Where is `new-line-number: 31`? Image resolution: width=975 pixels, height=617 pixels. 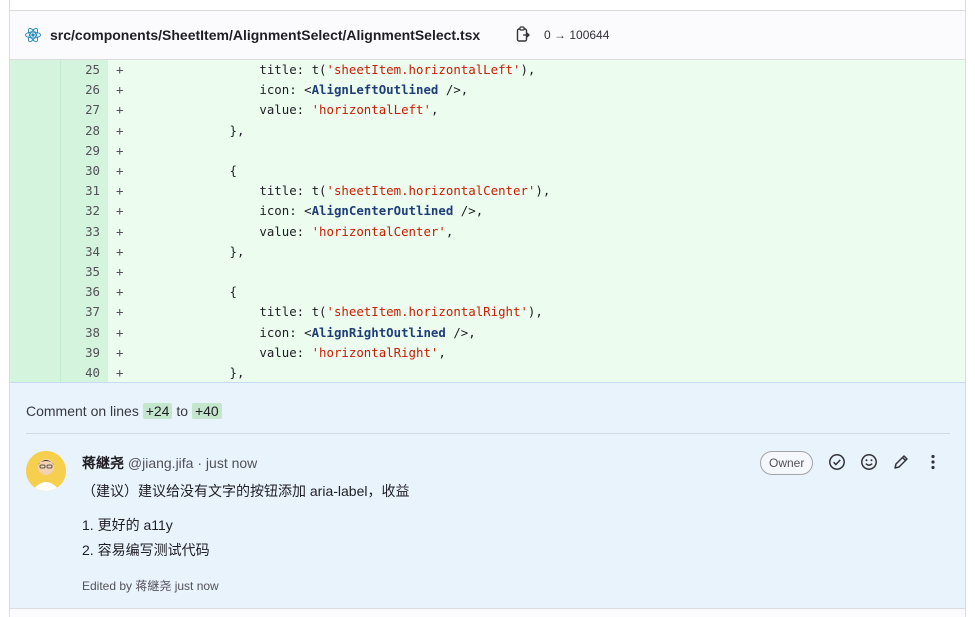 new-line-number: 31 is located at coordinates (80, 191).